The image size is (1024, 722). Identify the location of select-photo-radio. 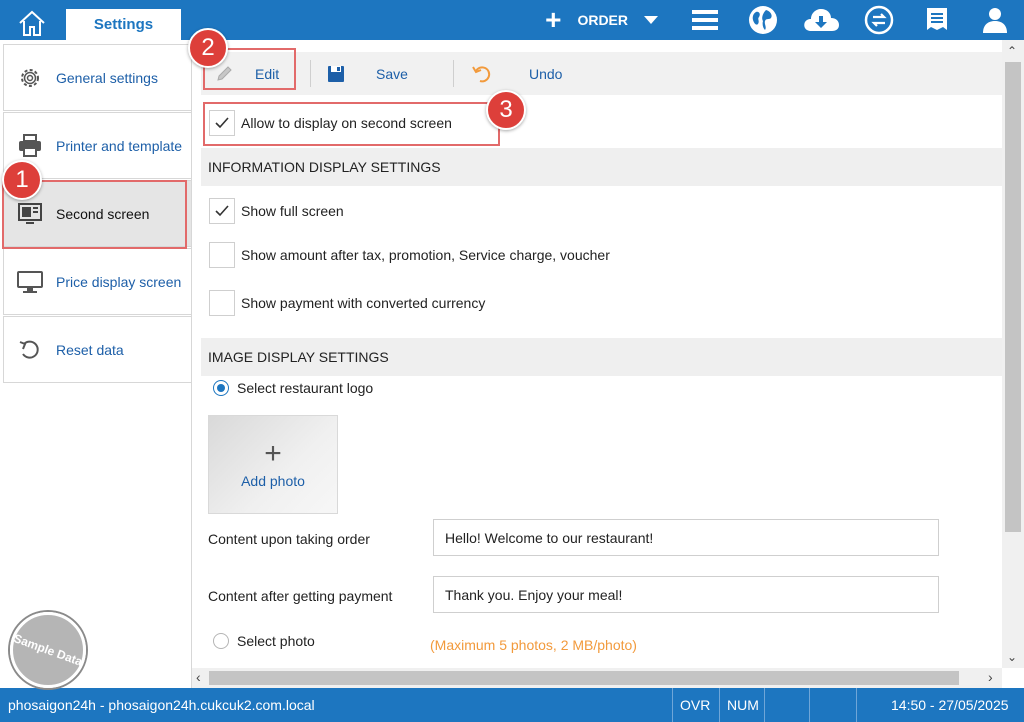
(221, 641).